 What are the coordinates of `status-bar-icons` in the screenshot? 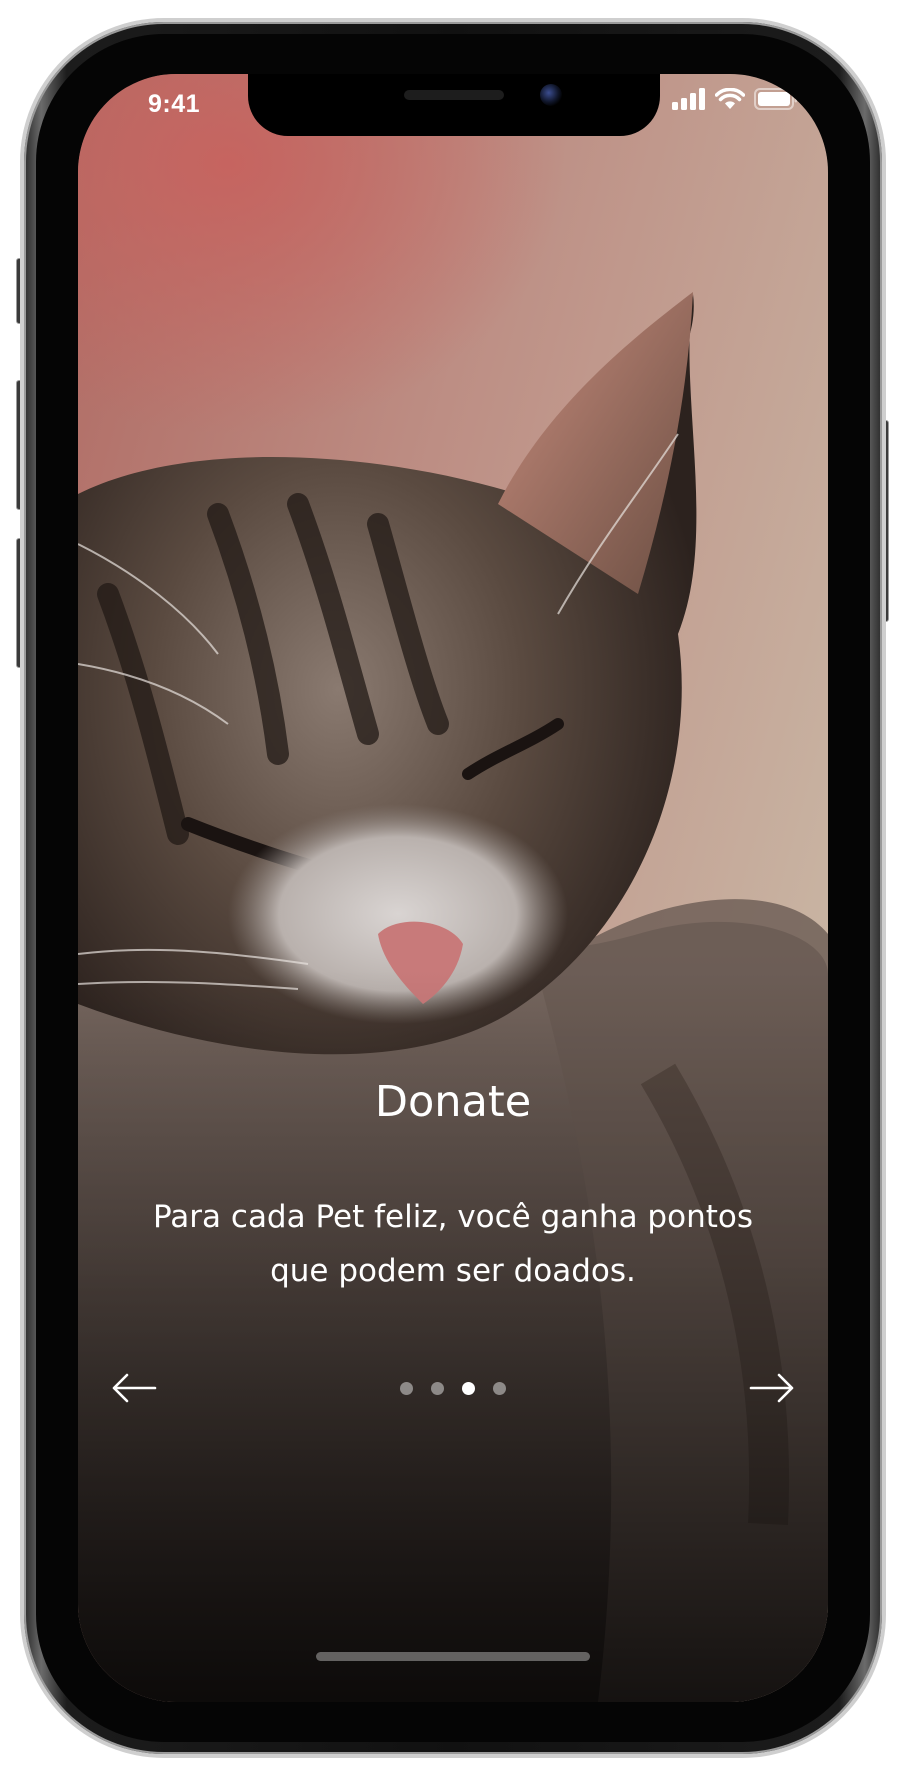 It's located at (735, 99).